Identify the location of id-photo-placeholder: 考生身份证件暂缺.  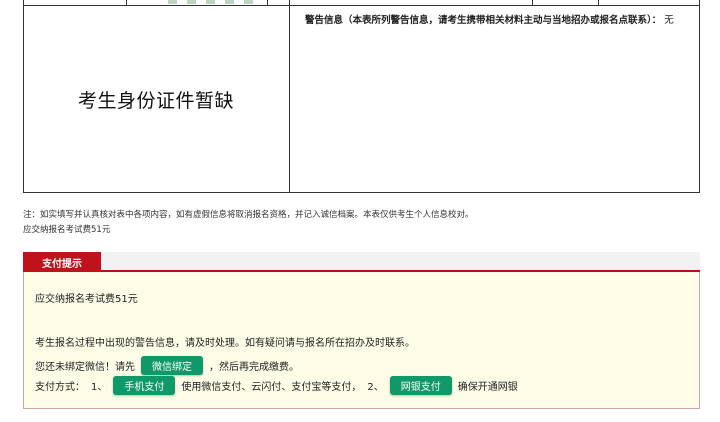
(155, 101).